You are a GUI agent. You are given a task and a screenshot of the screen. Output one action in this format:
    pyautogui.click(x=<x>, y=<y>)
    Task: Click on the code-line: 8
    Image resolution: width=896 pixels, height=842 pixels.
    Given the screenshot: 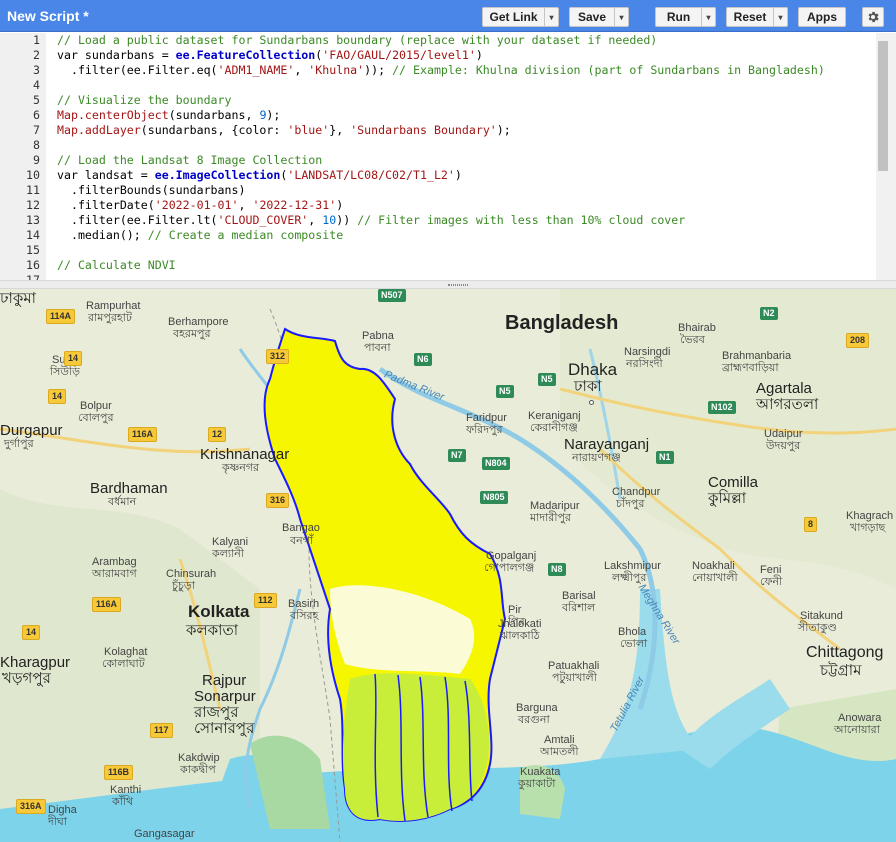 What is the action you would take?
    pyautogui.click(x=438, y=145)
    